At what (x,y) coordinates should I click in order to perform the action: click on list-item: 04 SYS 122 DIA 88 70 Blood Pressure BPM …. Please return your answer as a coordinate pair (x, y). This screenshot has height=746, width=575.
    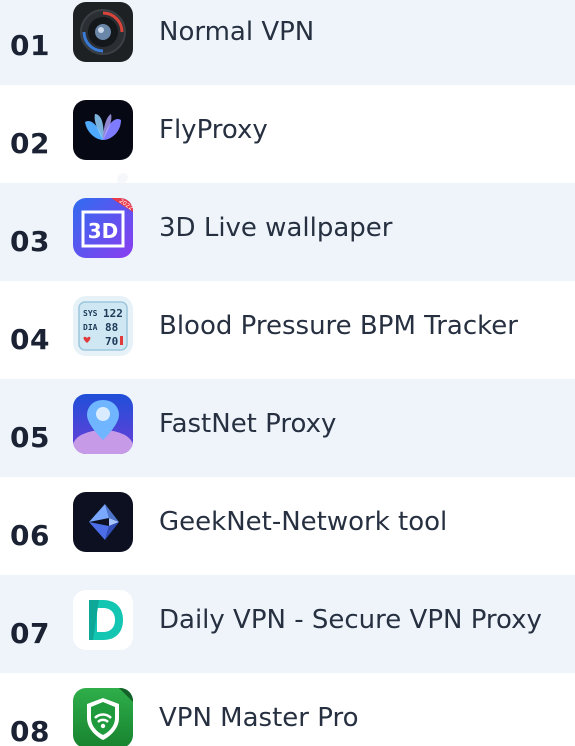
    Looking at the image, I should click on (287, 330).